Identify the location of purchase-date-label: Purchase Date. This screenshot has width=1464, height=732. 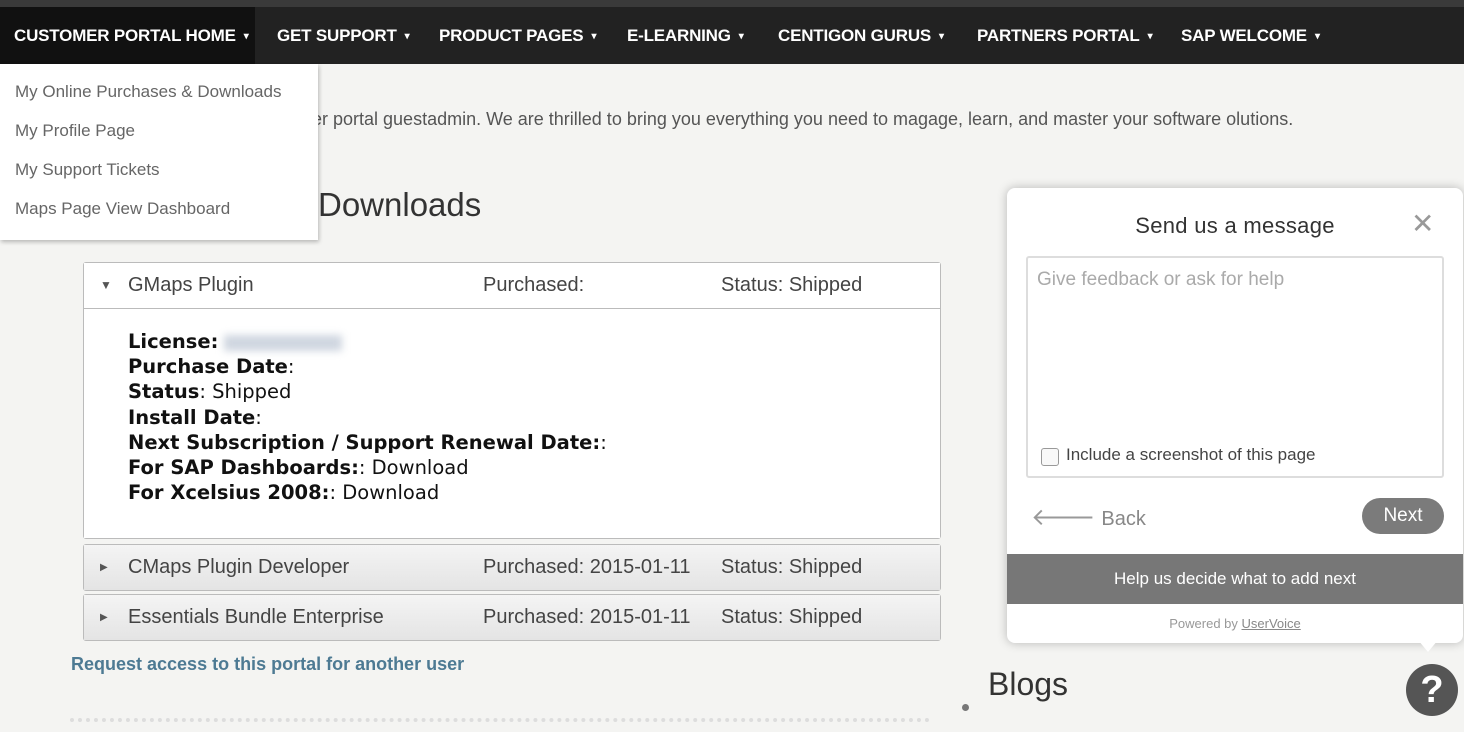
(208, 367).